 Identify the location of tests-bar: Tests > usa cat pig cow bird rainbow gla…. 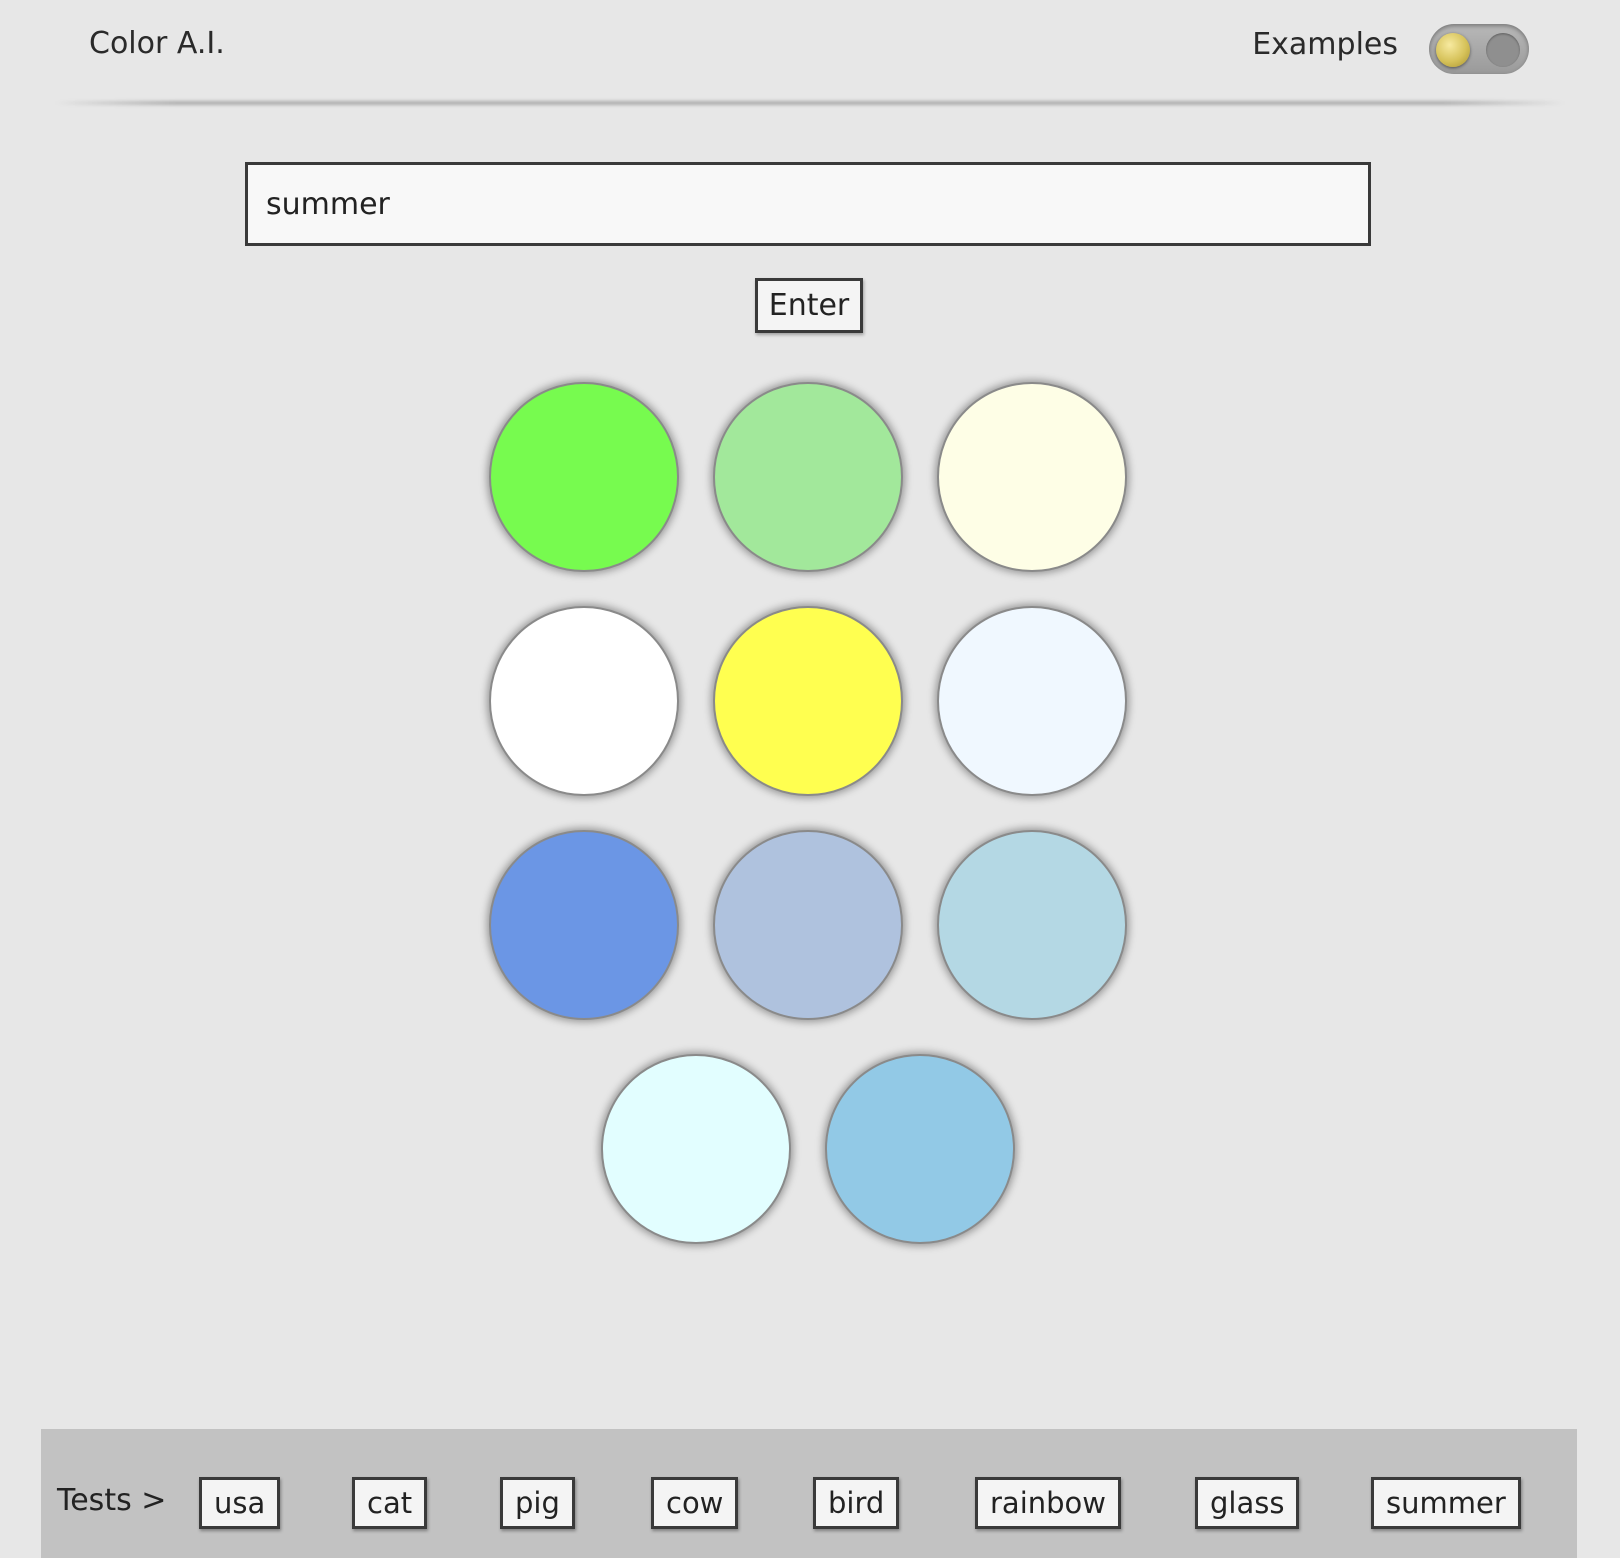
(809, 1493).